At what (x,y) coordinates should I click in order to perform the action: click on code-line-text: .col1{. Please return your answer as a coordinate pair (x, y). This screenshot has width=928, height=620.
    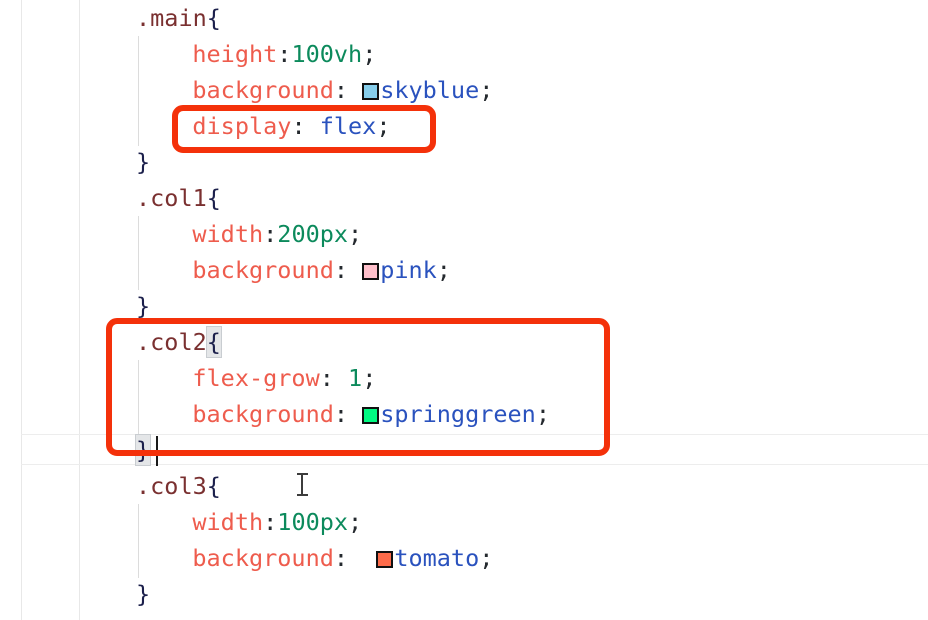
    Looking at the image, I should click on (178, 198).